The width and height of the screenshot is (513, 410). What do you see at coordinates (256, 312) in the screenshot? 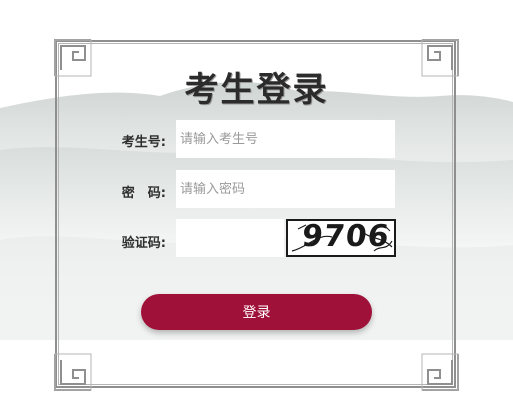
I see `login-button: 登录` at bounding box center [256, 312].